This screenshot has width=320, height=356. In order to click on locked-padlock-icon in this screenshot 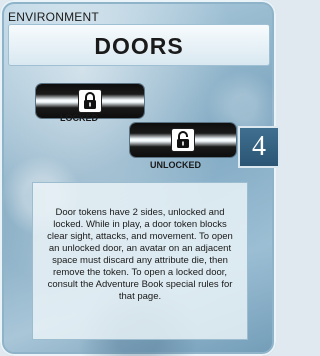, I will do `click(90, 101)`.